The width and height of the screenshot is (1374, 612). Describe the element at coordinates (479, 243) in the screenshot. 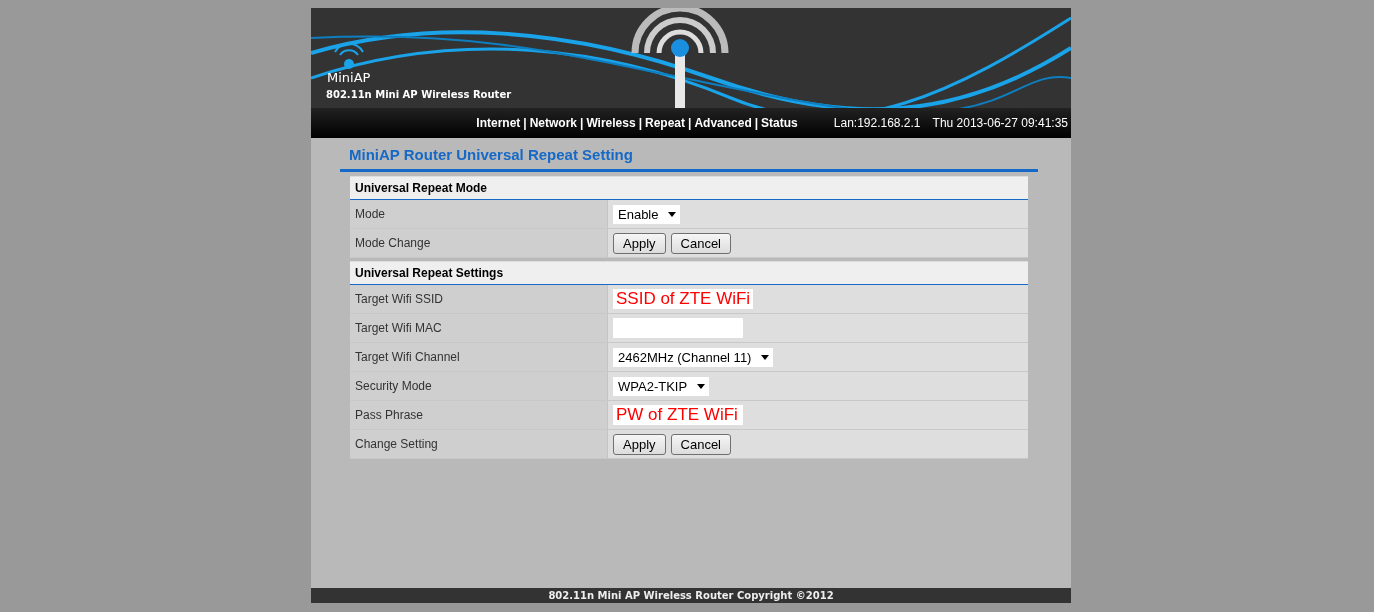

I see `field-label: Mode Change` at that location.